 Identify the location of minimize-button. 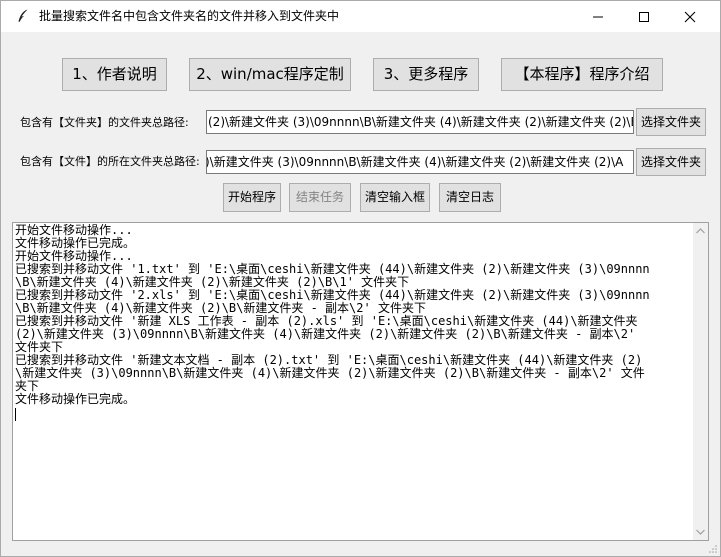
(598, 16).